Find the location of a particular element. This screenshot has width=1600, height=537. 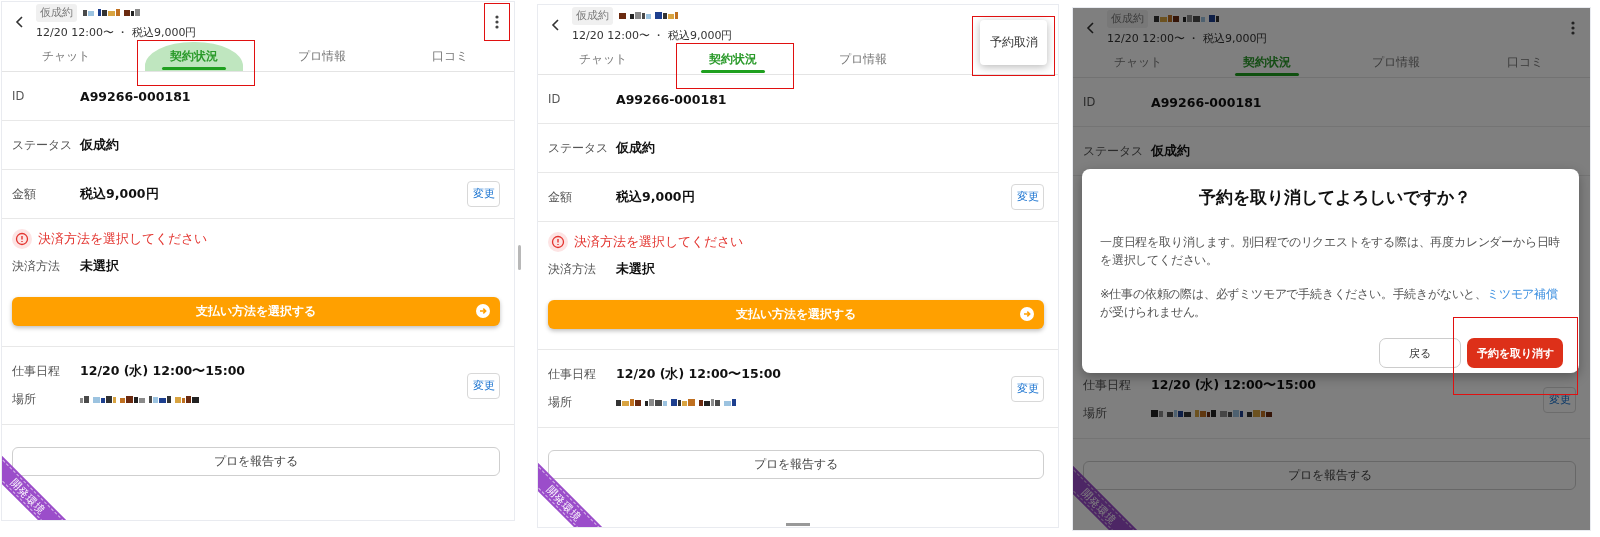

back-button: 戻る is located at coordinates (1420, 353).